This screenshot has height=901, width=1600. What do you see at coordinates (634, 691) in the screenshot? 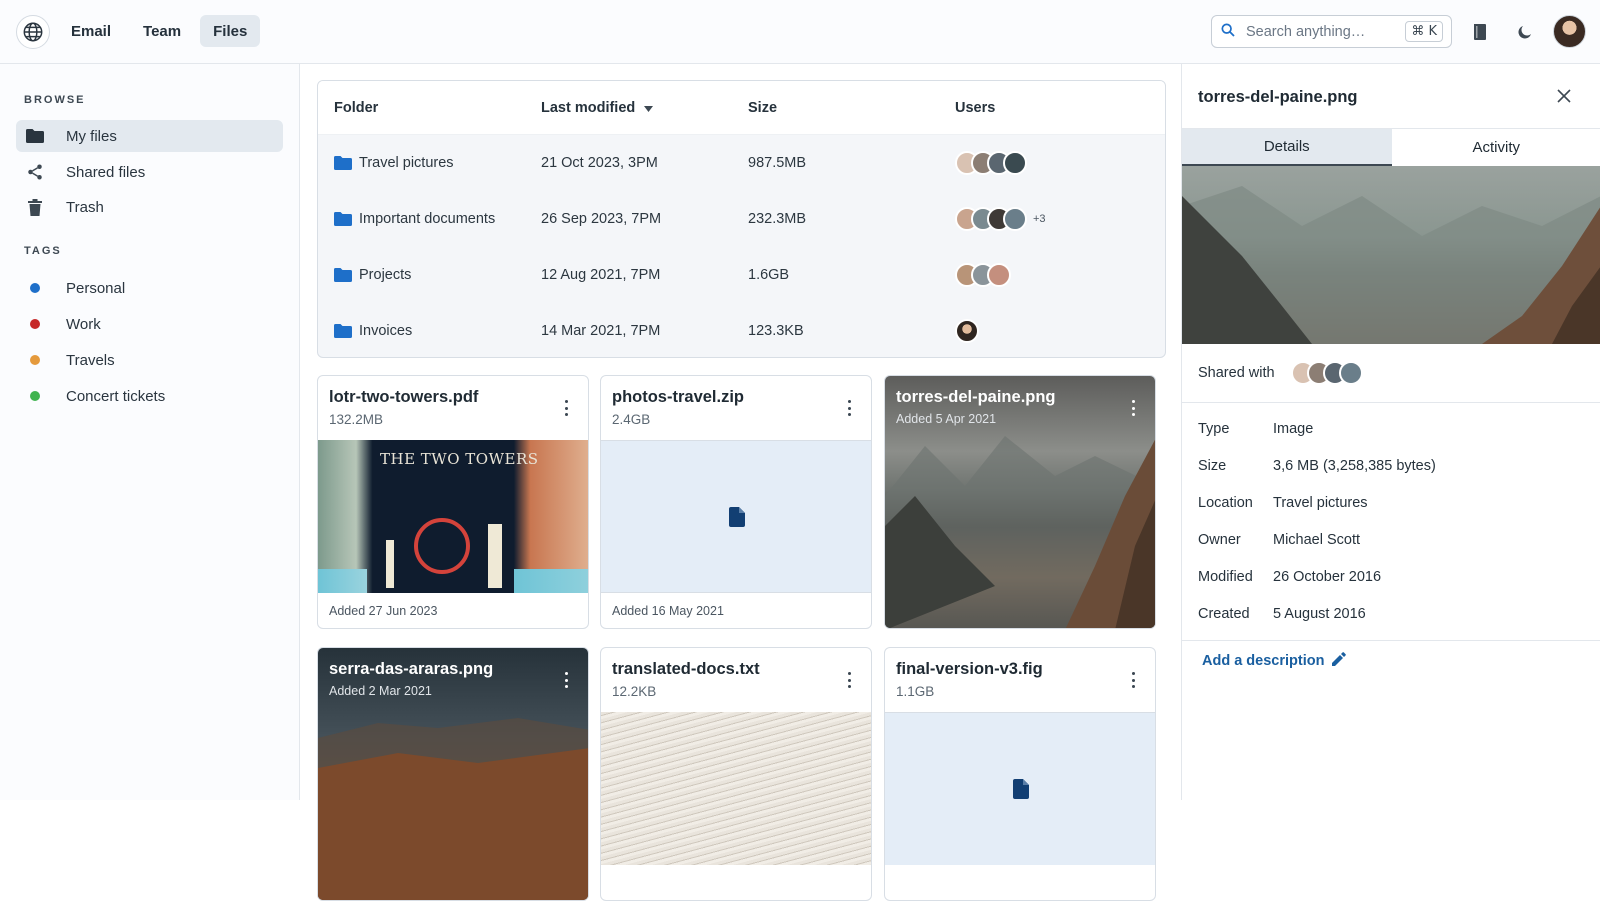
I see `card-size: 12.2KB` at bounding box center [634, 691].